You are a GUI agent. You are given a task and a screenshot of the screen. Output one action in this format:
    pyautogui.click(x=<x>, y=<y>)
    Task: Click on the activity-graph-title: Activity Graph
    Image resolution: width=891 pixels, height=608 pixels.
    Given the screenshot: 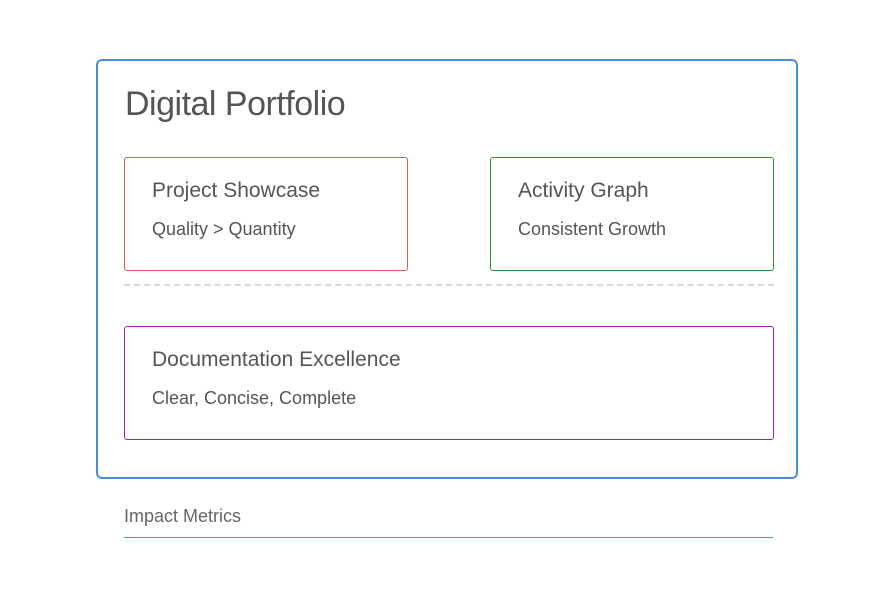 What is the action you would take?
    pyautogui.click(x=583, y=190)
    